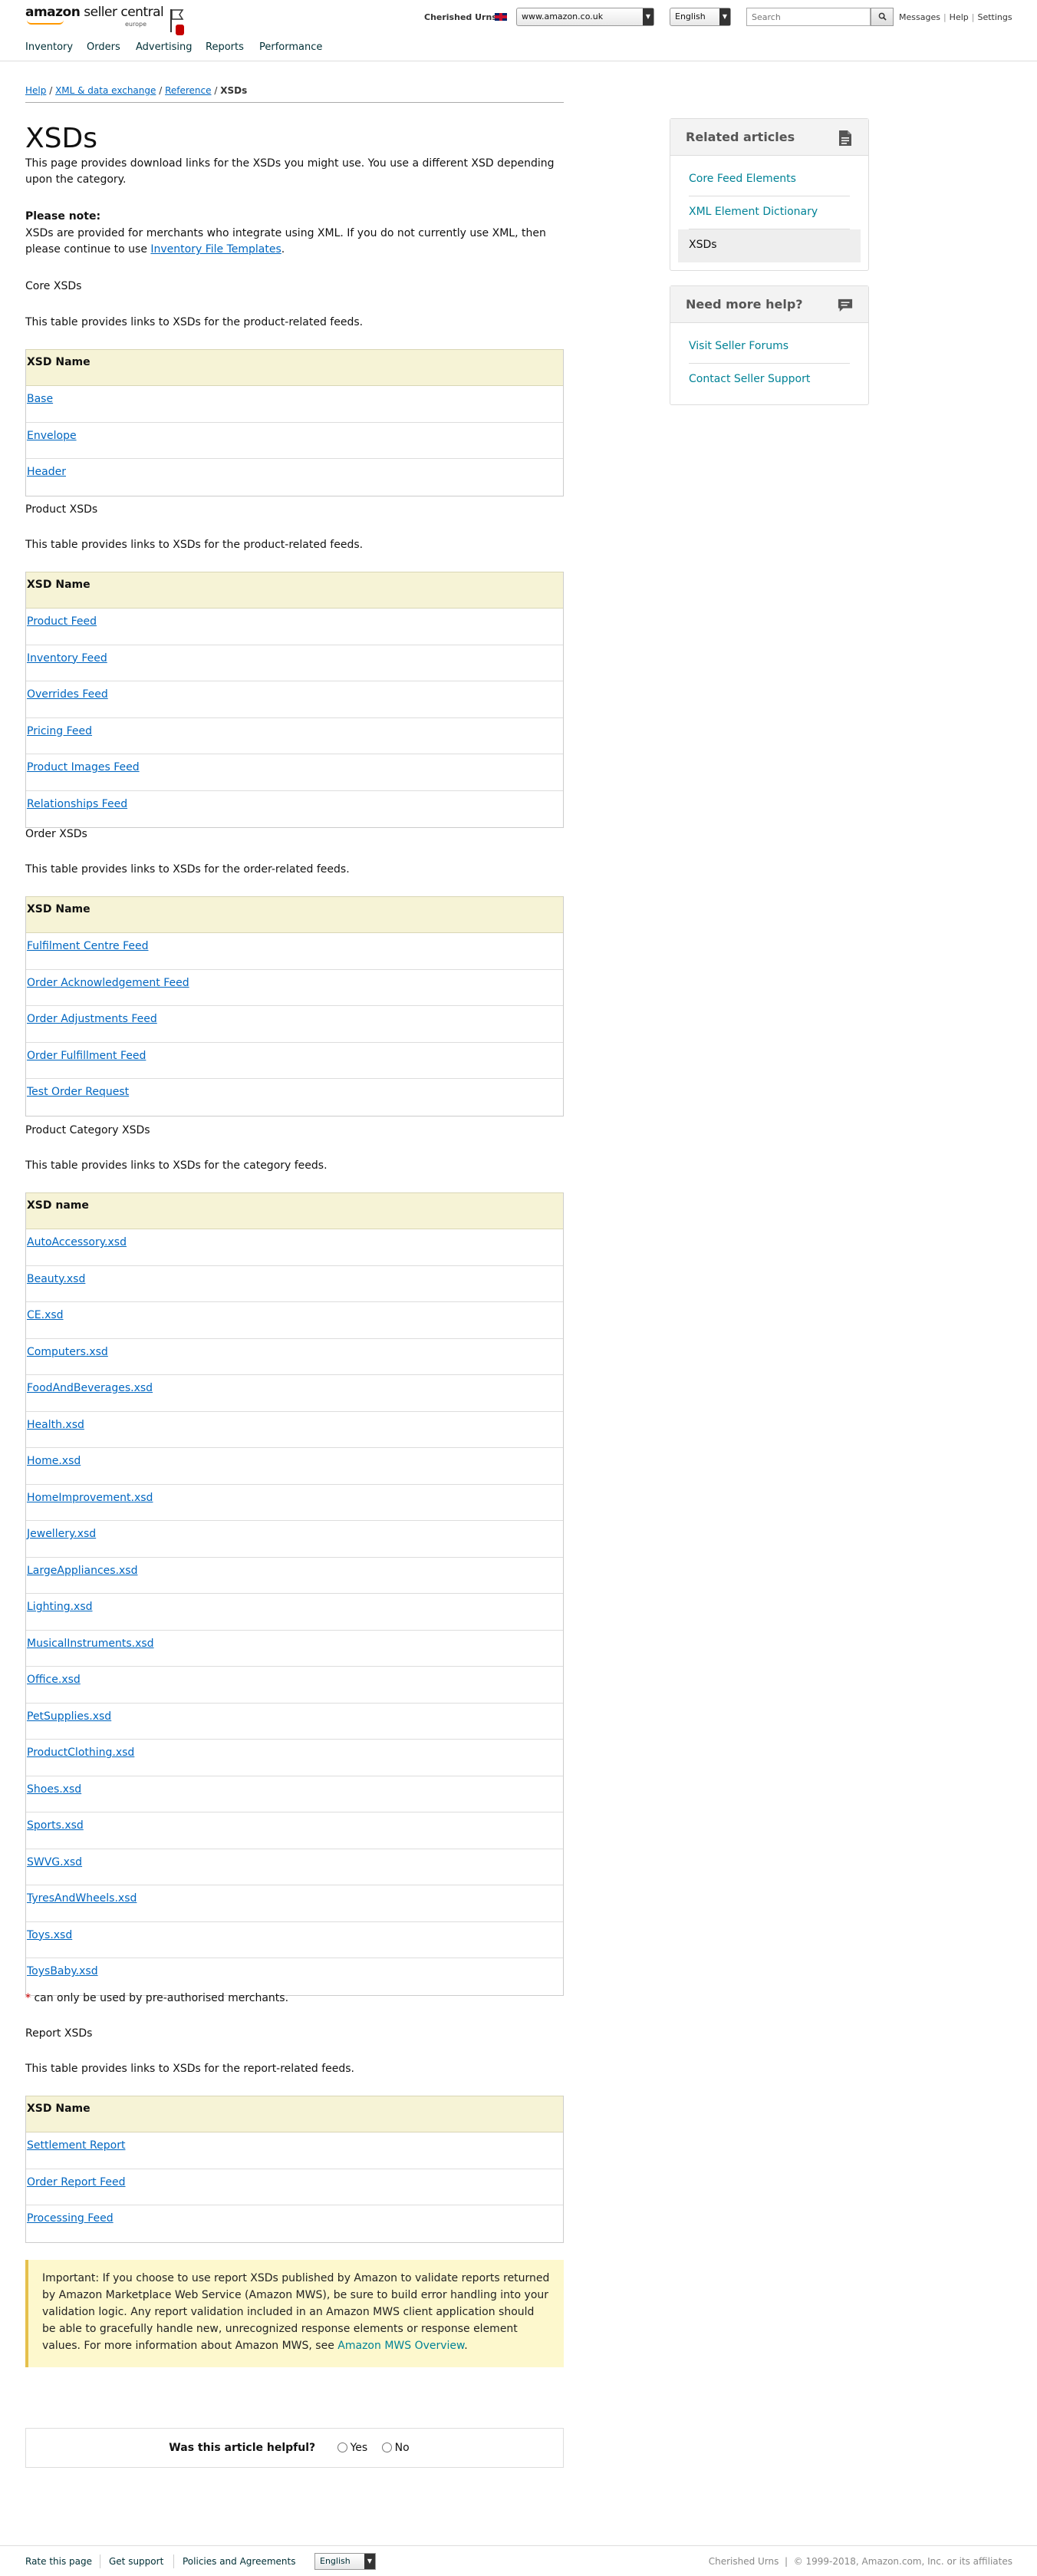 The width and height of the screenshot is (1037, 2576). I want to click on xsd-link: Fulfilment Centre Feed, so click(87, 946).